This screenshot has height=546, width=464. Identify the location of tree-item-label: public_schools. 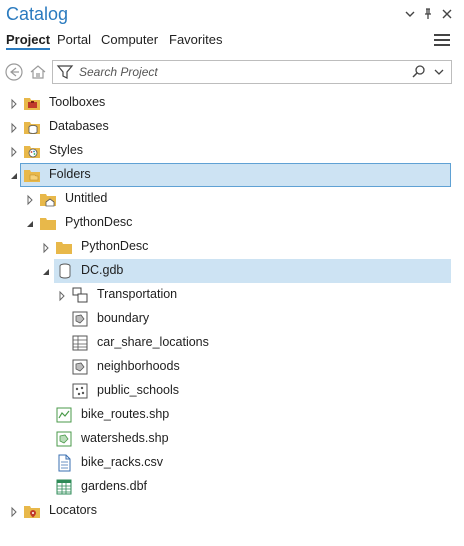
(138, 390).